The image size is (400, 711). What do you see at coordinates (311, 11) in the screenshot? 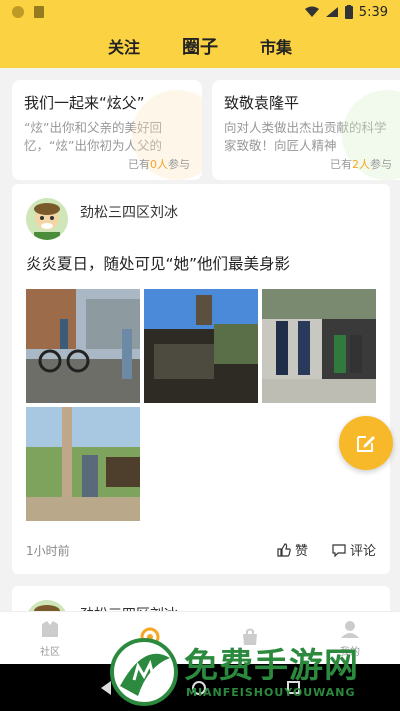
I see `wifi-icon` at bounding box center [311, 11].